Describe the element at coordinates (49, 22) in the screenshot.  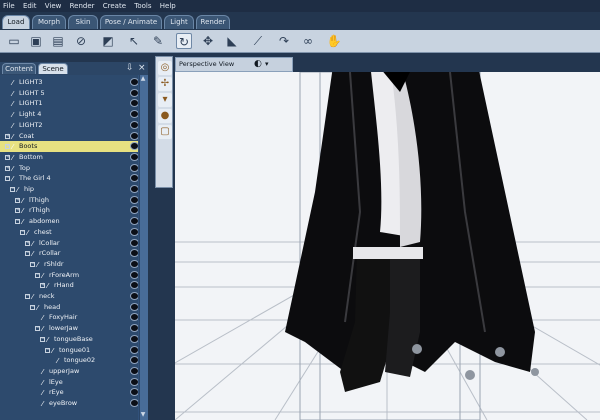
I see `tab-morph: Morph` at that location.